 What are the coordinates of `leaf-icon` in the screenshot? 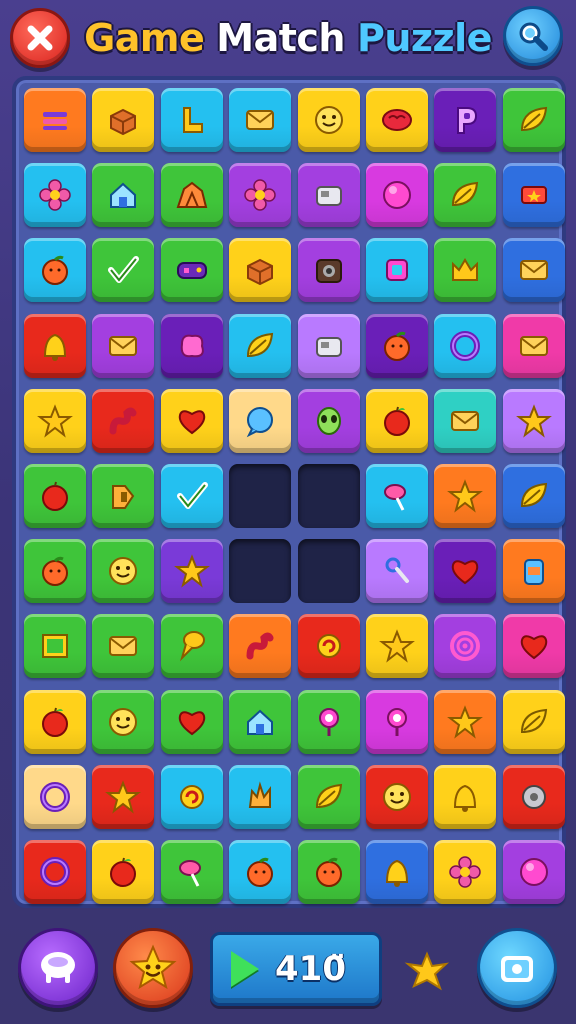 It's located at (260, 344).